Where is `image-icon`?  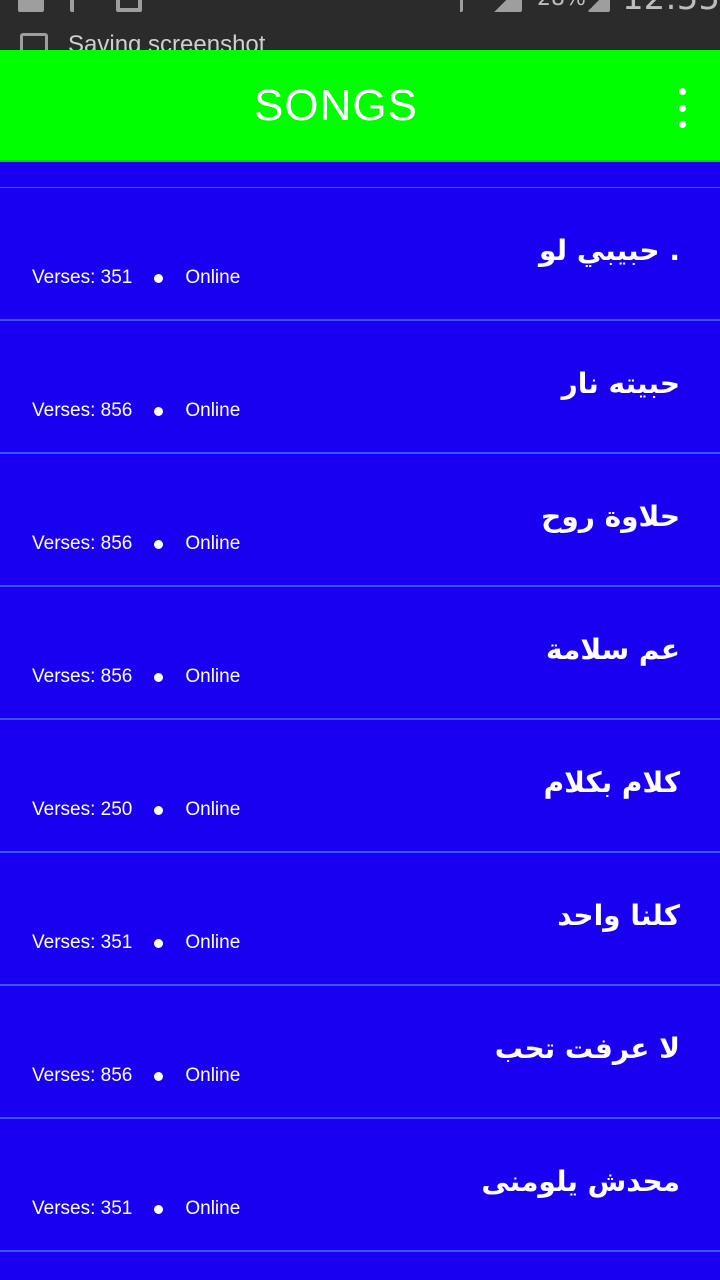 image-icon is located at coordinates (34, 41).